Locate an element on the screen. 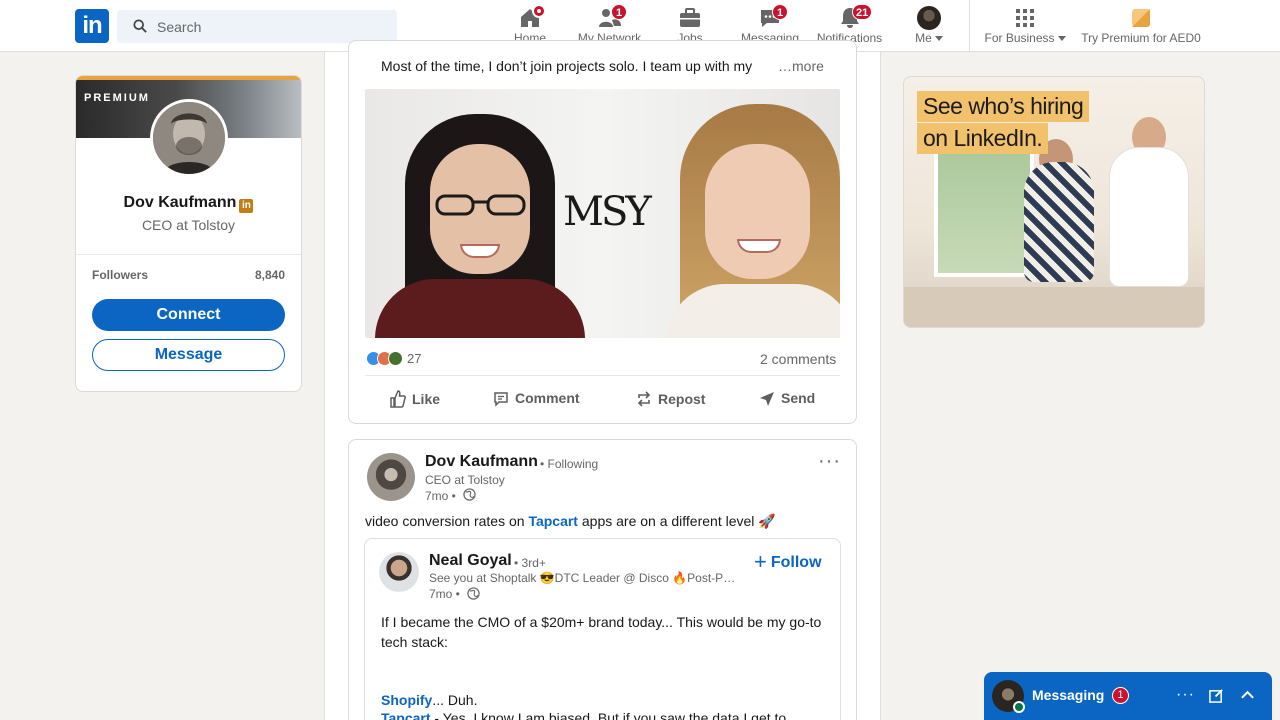  network-badge: 1 is located at coordinates (619, 12).